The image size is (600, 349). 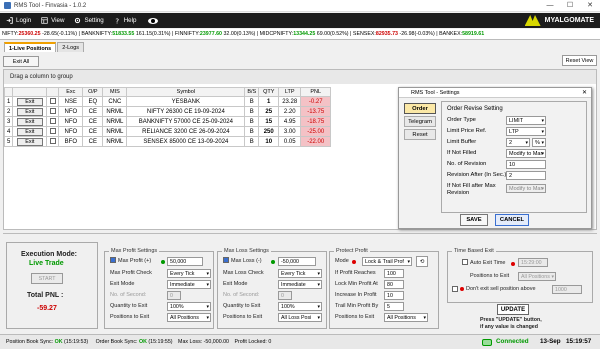 What do you see at coordinates (290, 92) in the screenshot?
I see `column-header: LTP` at bounding box center [290, 92].